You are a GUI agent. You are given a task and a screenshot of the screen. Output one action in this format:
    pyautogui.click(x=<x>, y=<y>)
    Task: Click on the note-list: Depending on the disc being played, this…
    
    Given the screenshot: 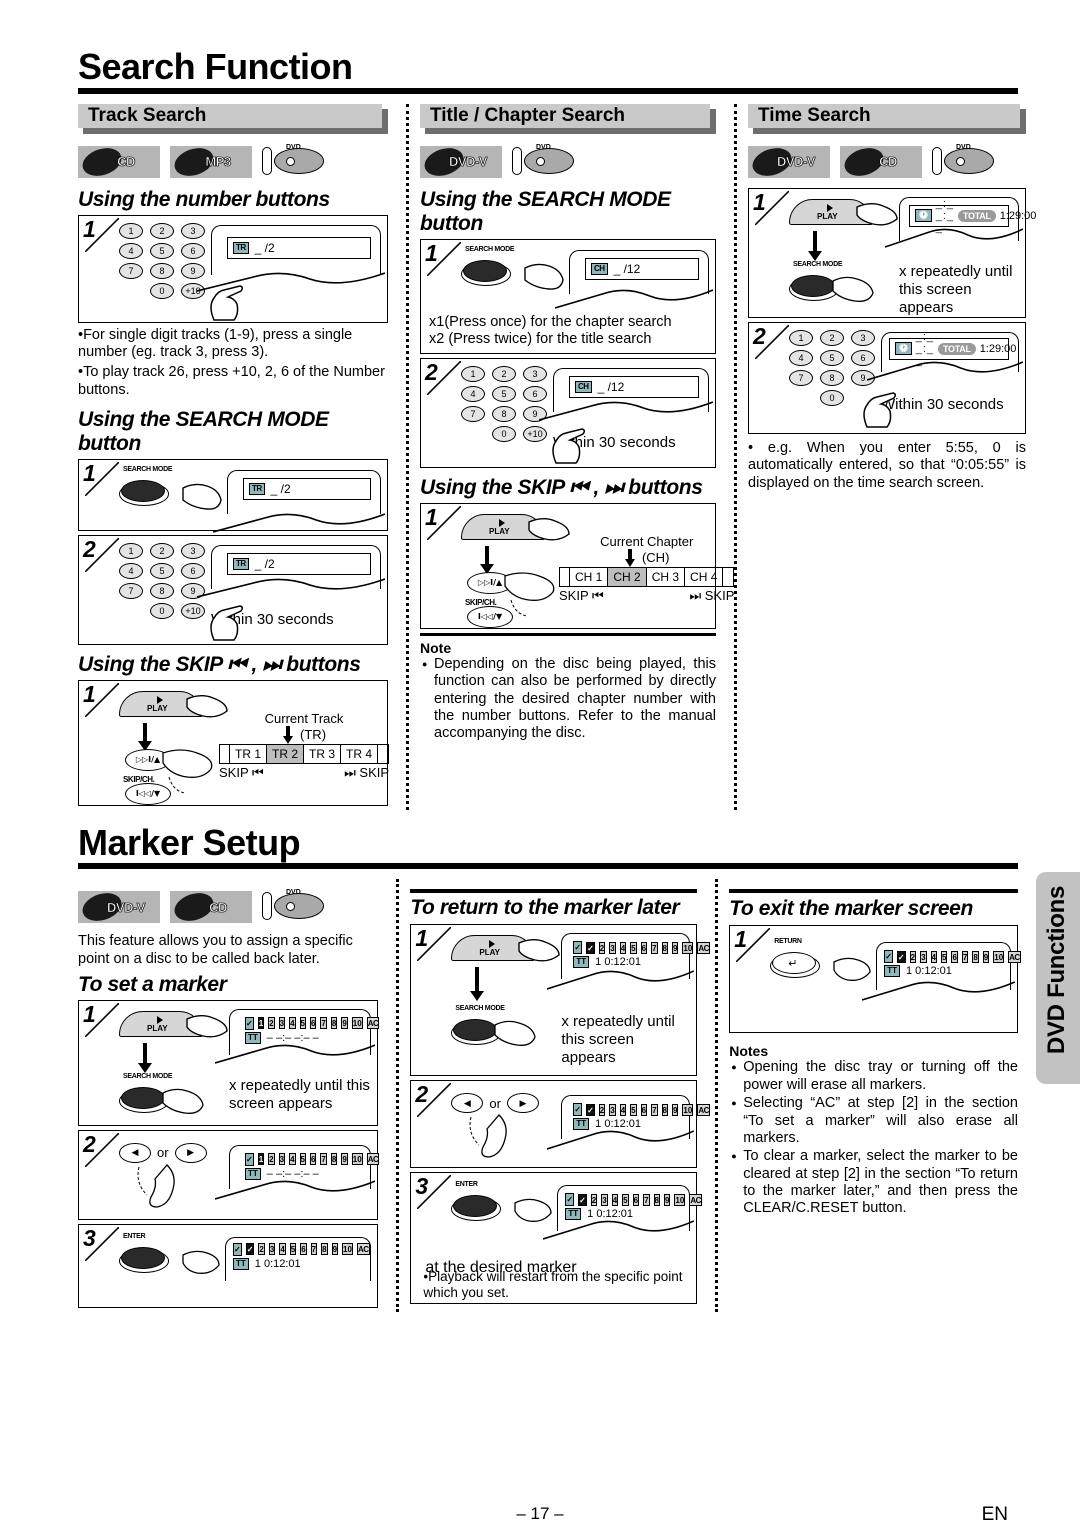 What is the action you would take?
    pyautogui.click(x=568, y=699)
    